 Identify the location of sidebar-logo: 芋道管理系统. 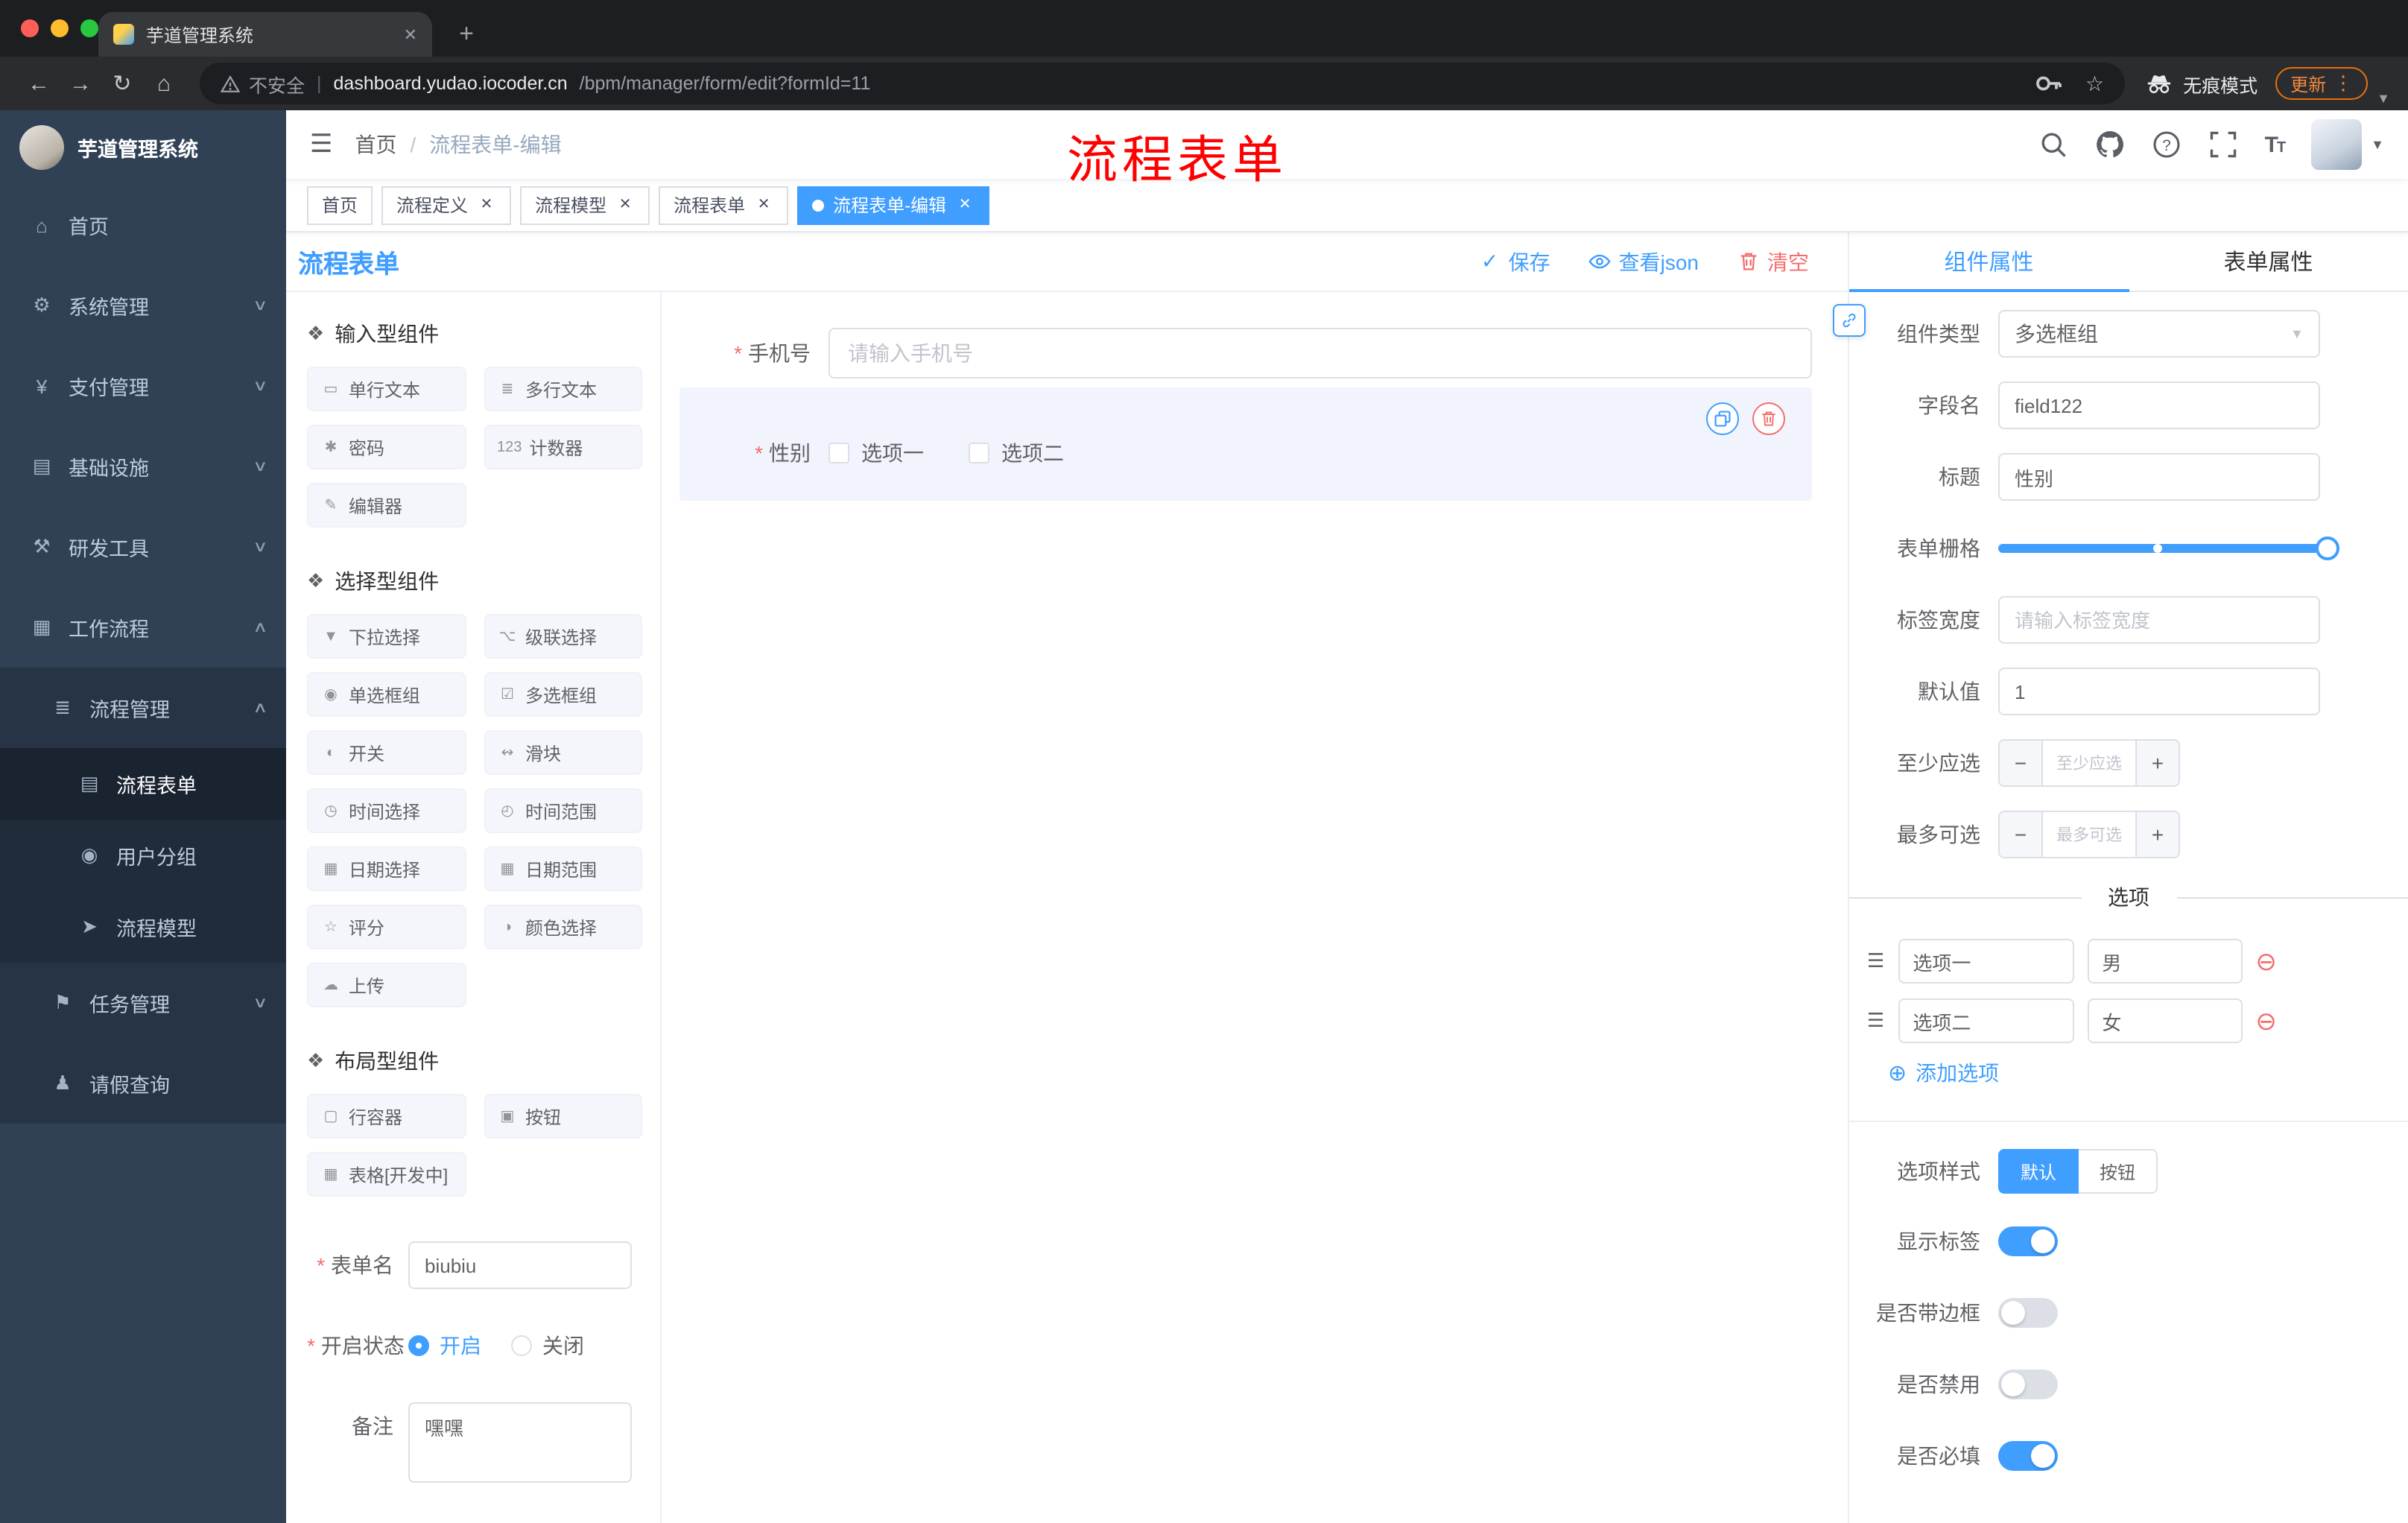
(143, 147).